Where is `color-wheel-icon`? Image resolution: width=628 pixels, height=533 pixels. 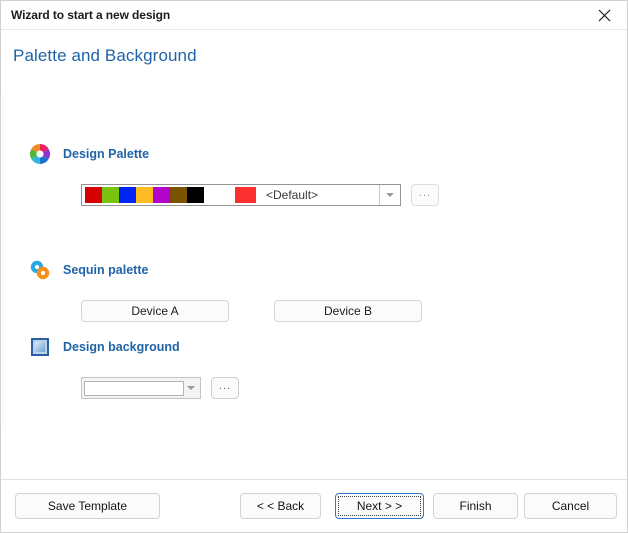
color-wheel-icon is located at coordinates (40, 154).